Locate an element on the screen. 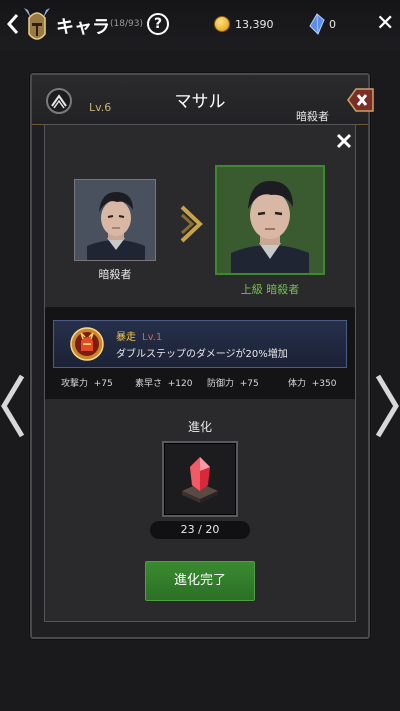 Image resolution: width=400 pixels, height=711 pixels. back-button is located at coordinates (14, 24).